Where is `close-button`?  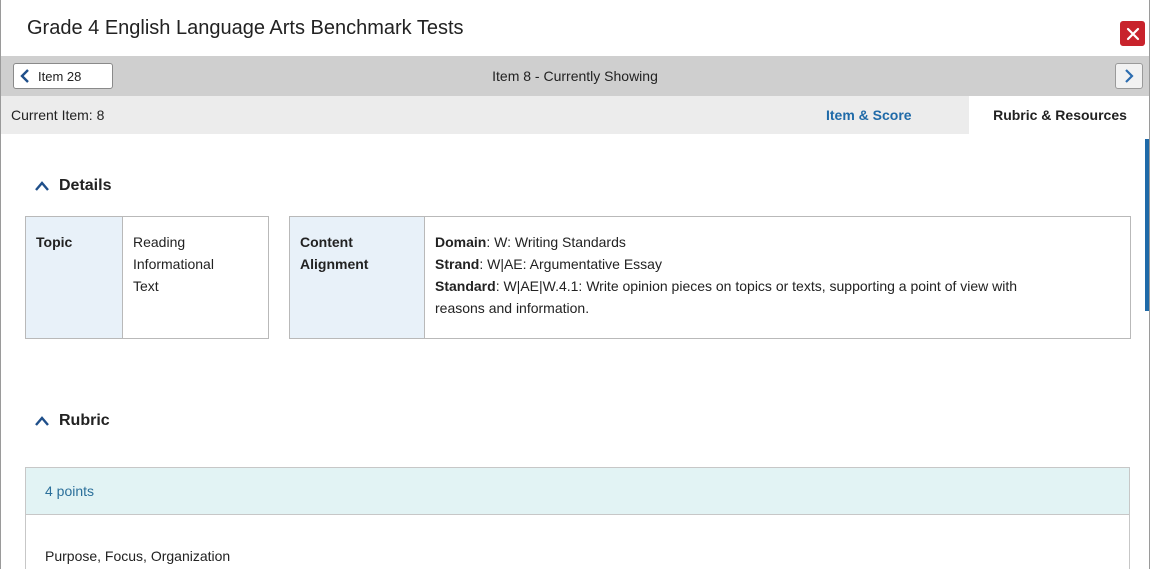
close-button is located at coordinates (1132, 33).